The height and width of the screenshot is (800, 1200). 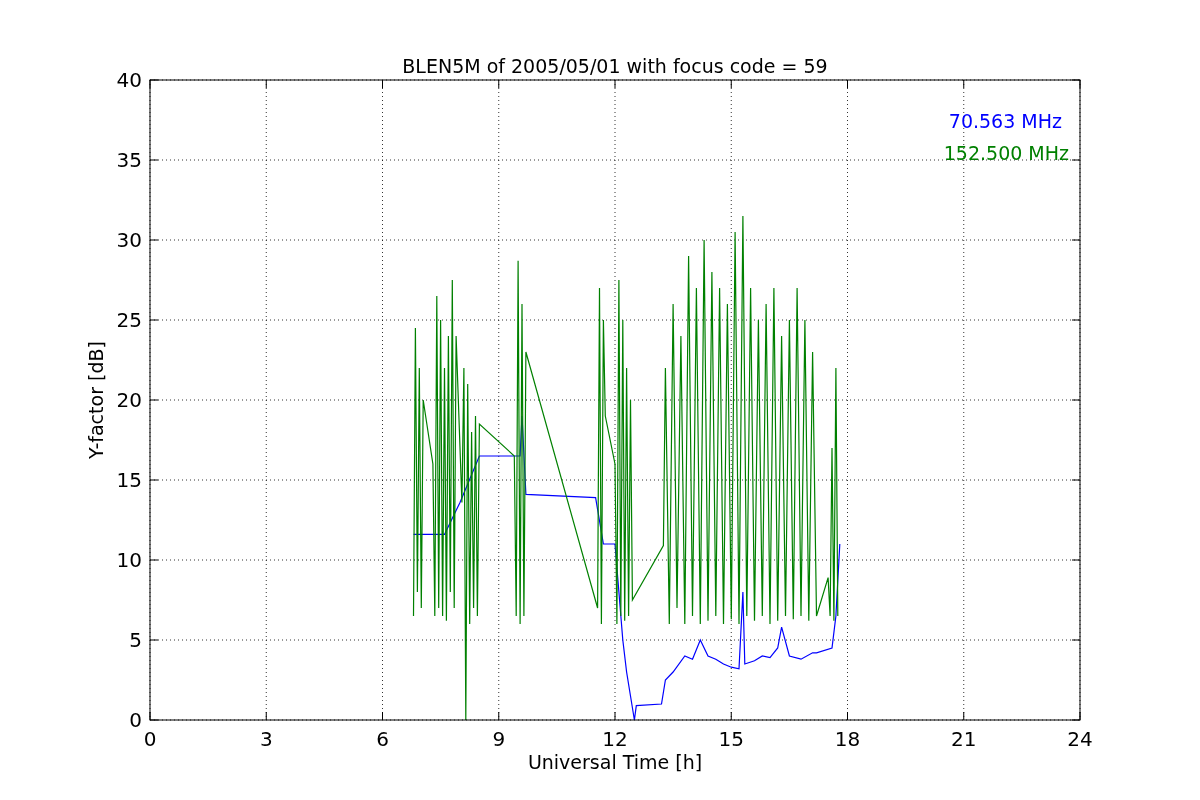 What do you see at coordinates (615, 66) in the screenshot?
I see `chart-title: BLEN5M of 2005/05/01 with focus code = 59` at bounding box center [615, 66].